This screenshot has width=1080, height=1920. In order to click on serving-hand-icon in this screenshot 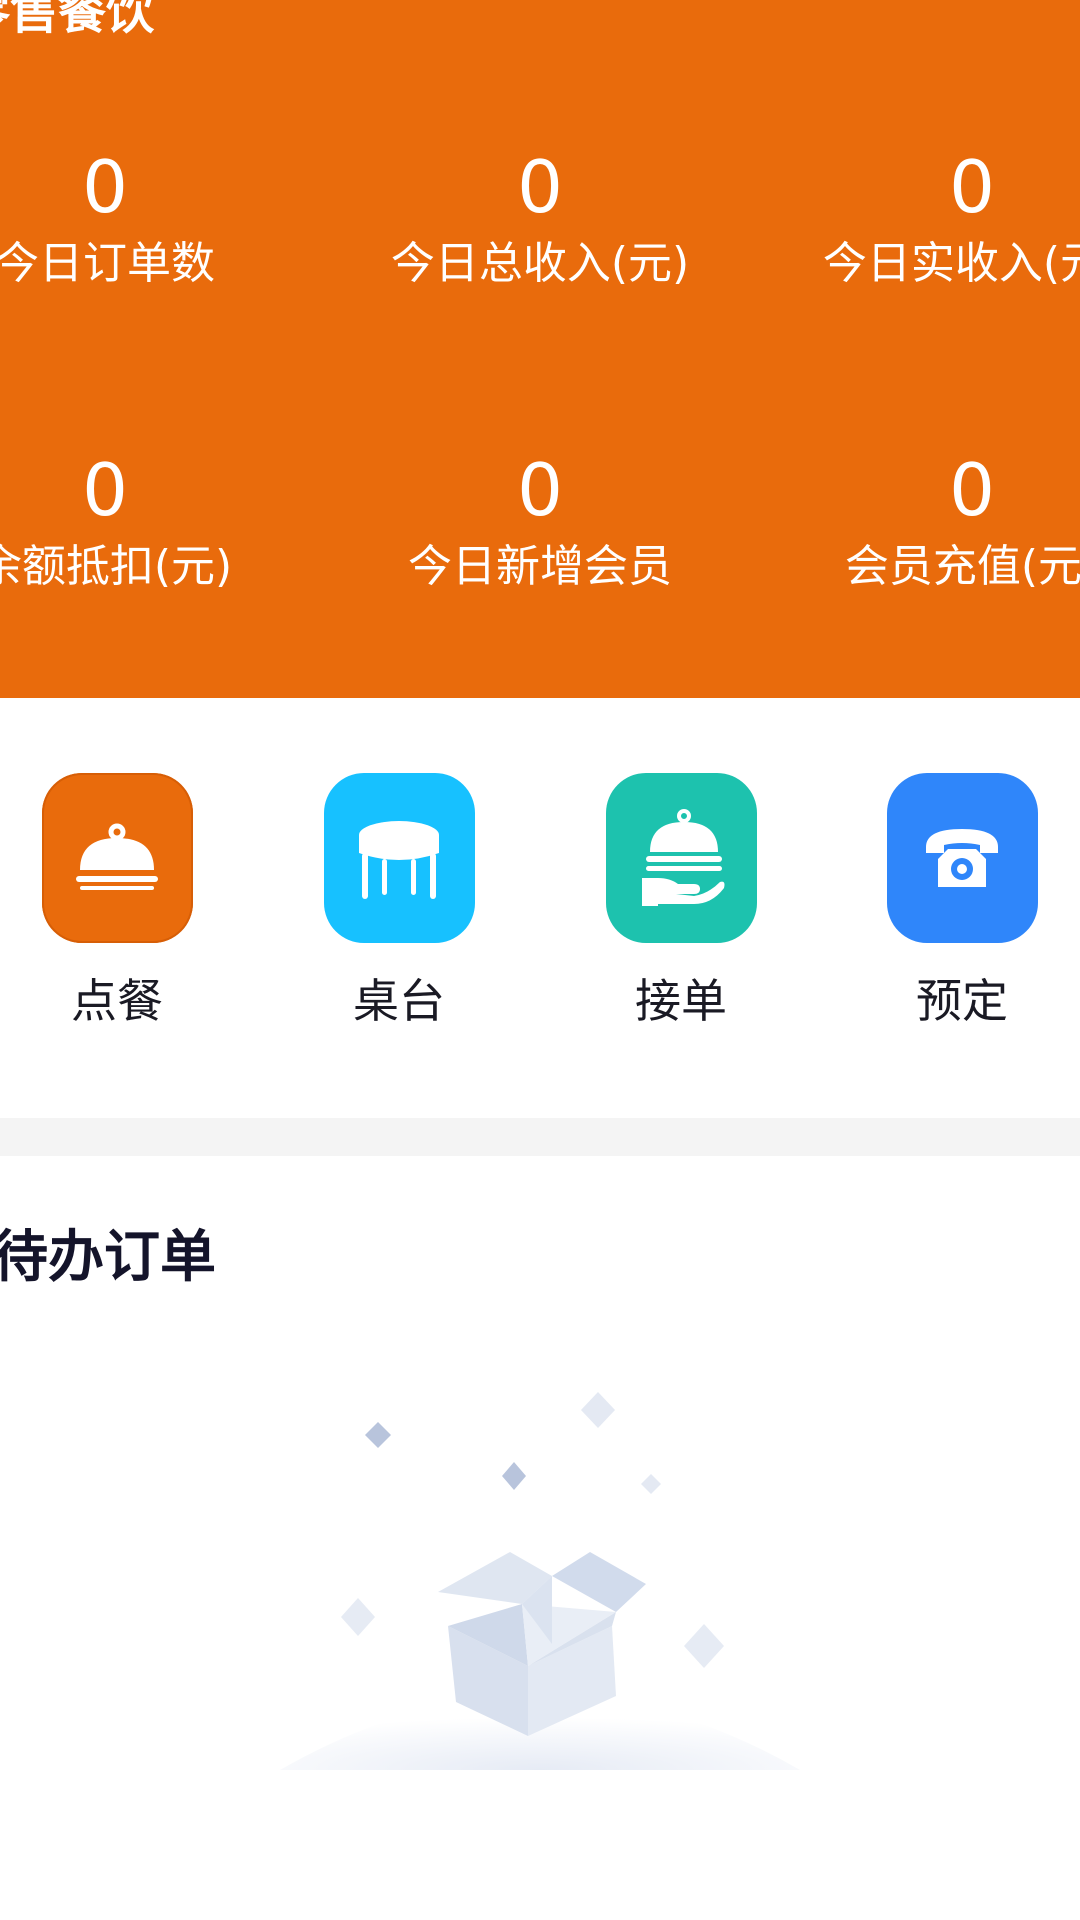, I will do `click(681, 858)`.